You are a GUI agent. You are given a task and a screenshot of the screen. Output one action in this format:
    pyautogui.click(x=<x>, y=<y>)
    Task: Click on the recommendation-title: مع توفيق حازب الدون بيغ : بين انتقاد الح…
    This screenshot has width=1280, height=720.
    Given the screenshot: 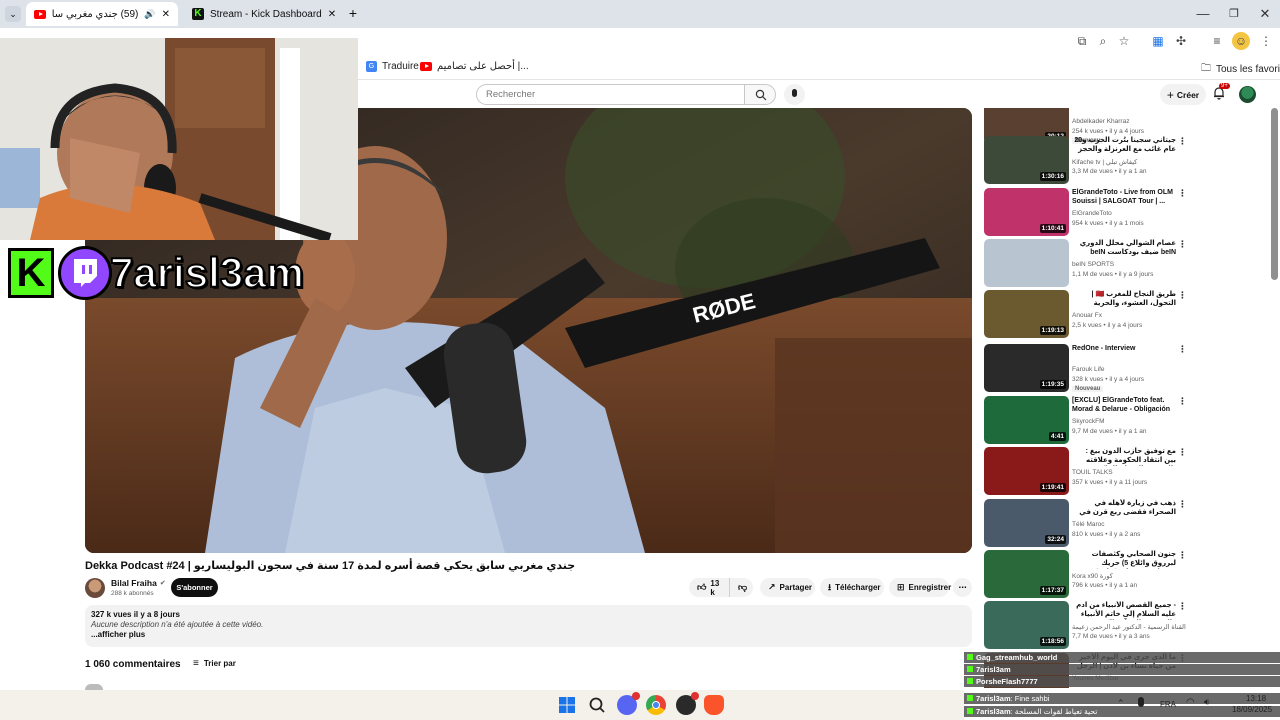 What is the action you would take?
    pyautogui.click(x=1124, y=456)
    